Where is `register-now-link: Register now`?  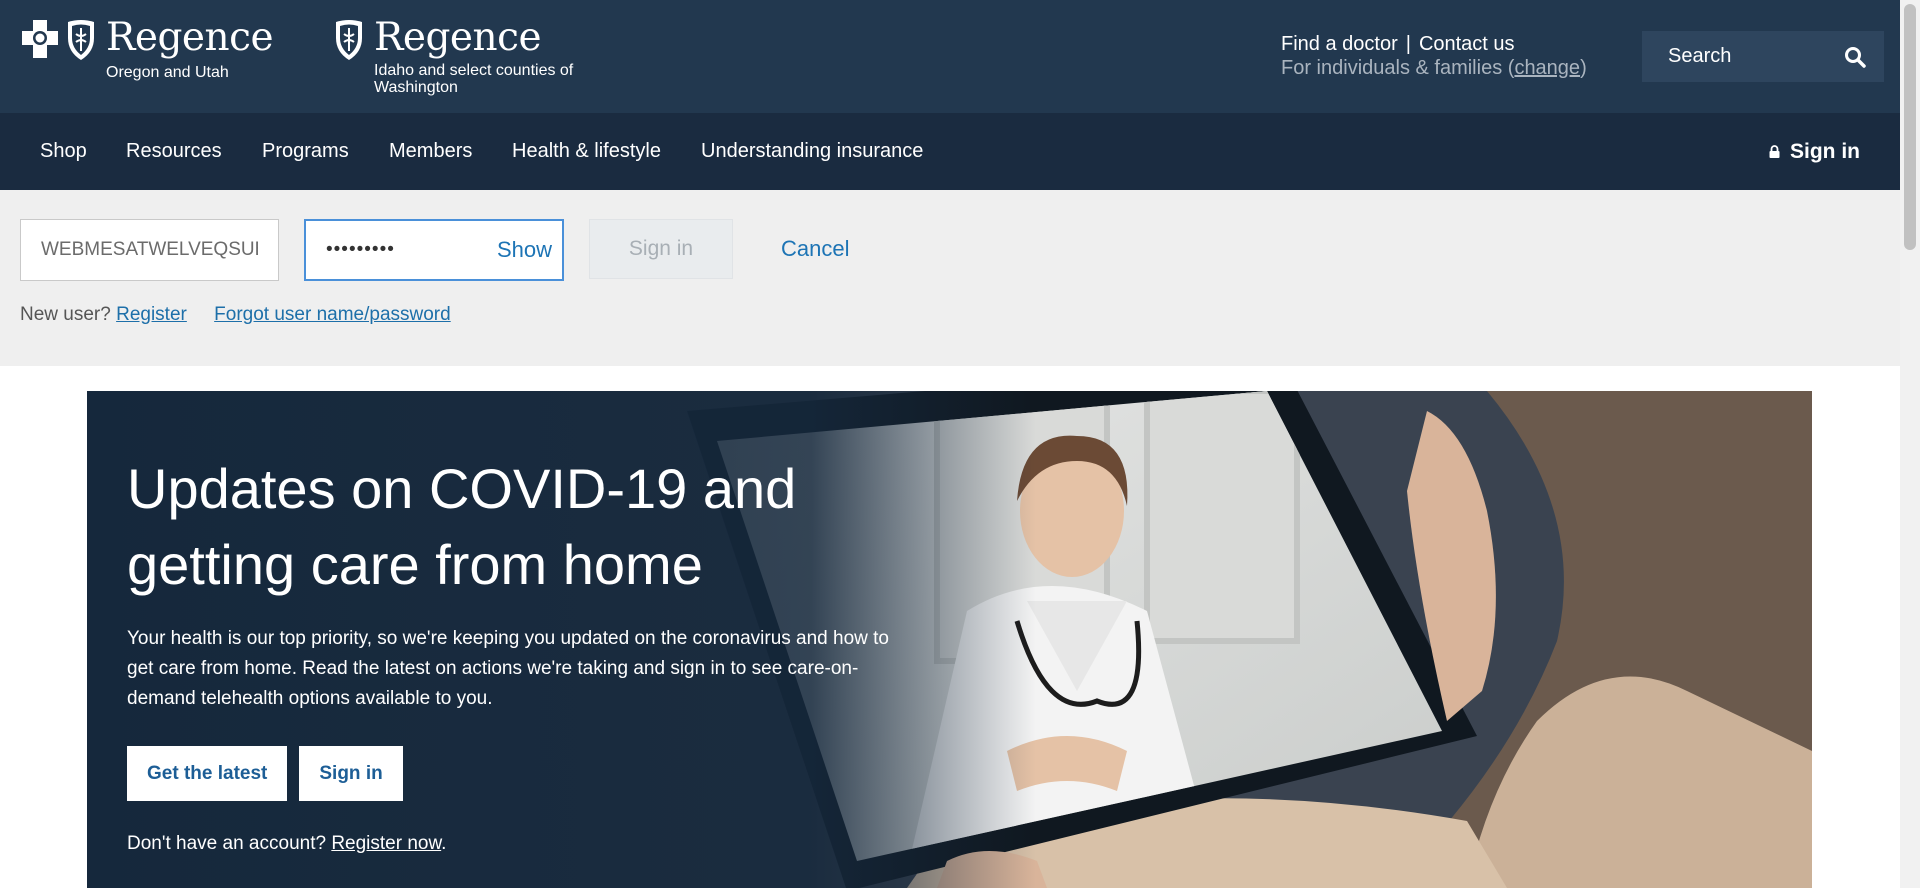
register-now-link: Register now is located at coordinates (386, 843).